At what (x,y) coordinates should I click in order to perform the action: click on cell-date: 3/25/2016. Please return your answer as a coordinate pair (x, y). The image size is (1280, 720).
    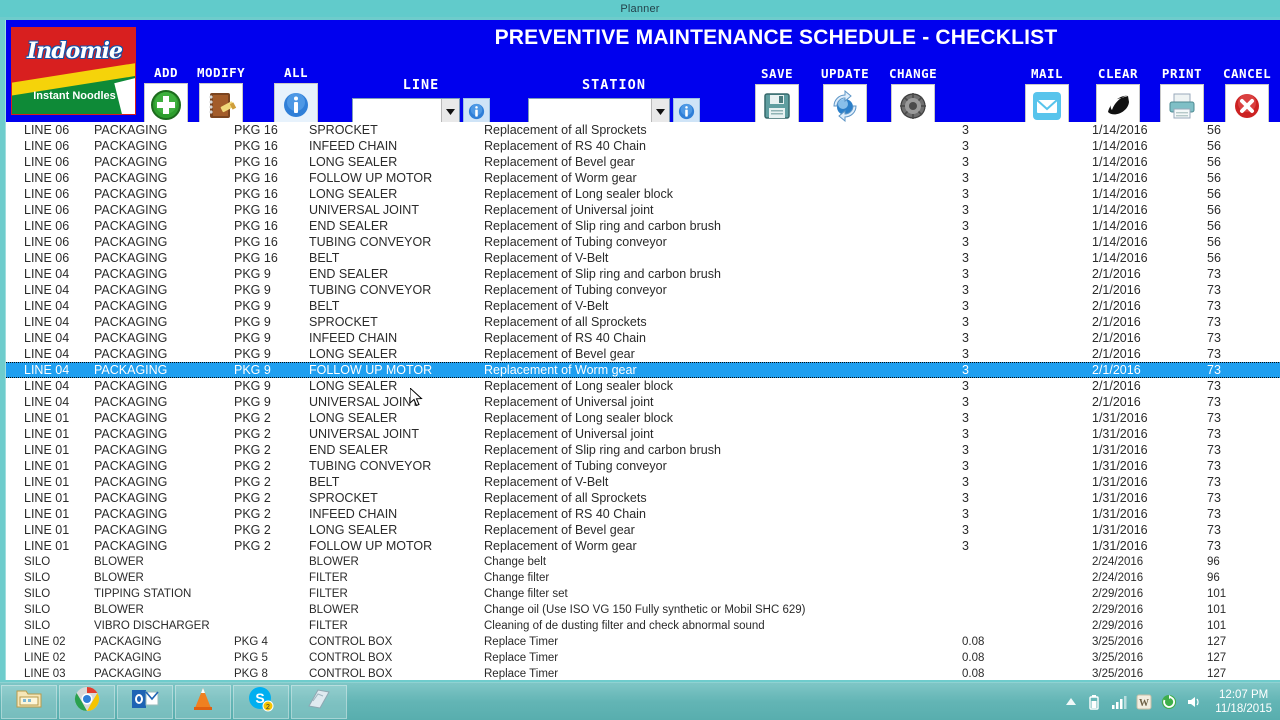
    Looking at the image, I should click on (1118, 642).